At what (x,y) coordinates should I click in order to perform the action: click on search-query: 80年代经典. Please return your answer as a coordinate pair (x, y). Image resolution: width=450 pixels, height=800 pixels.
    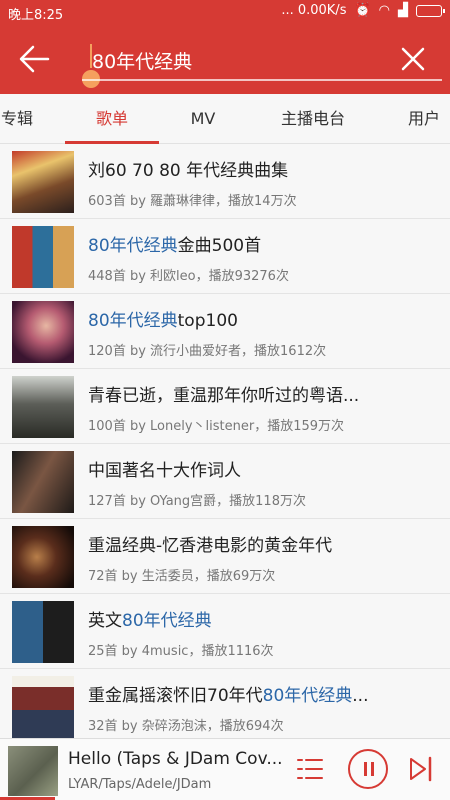
    Looking at the image, I should click on (142, 60).